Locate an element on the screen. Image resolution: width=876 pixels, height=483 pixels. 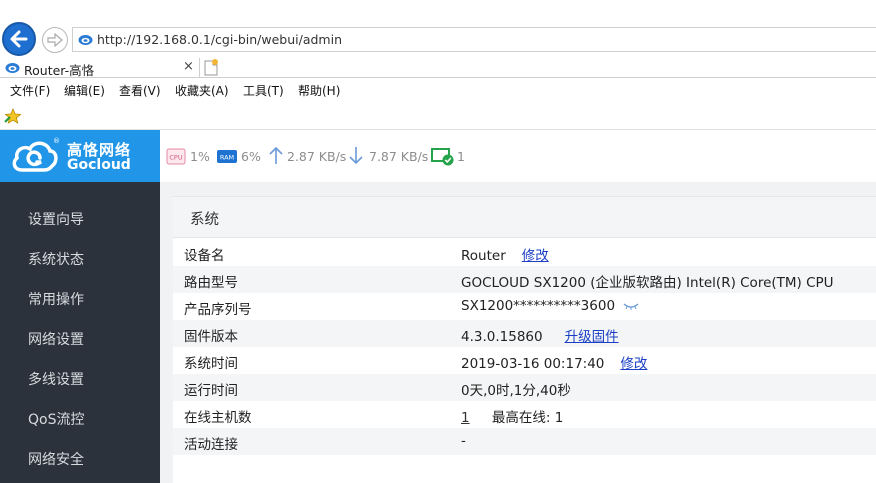
sidebar-item-network-security: 网络安全 is located at coordinates (80, 458).